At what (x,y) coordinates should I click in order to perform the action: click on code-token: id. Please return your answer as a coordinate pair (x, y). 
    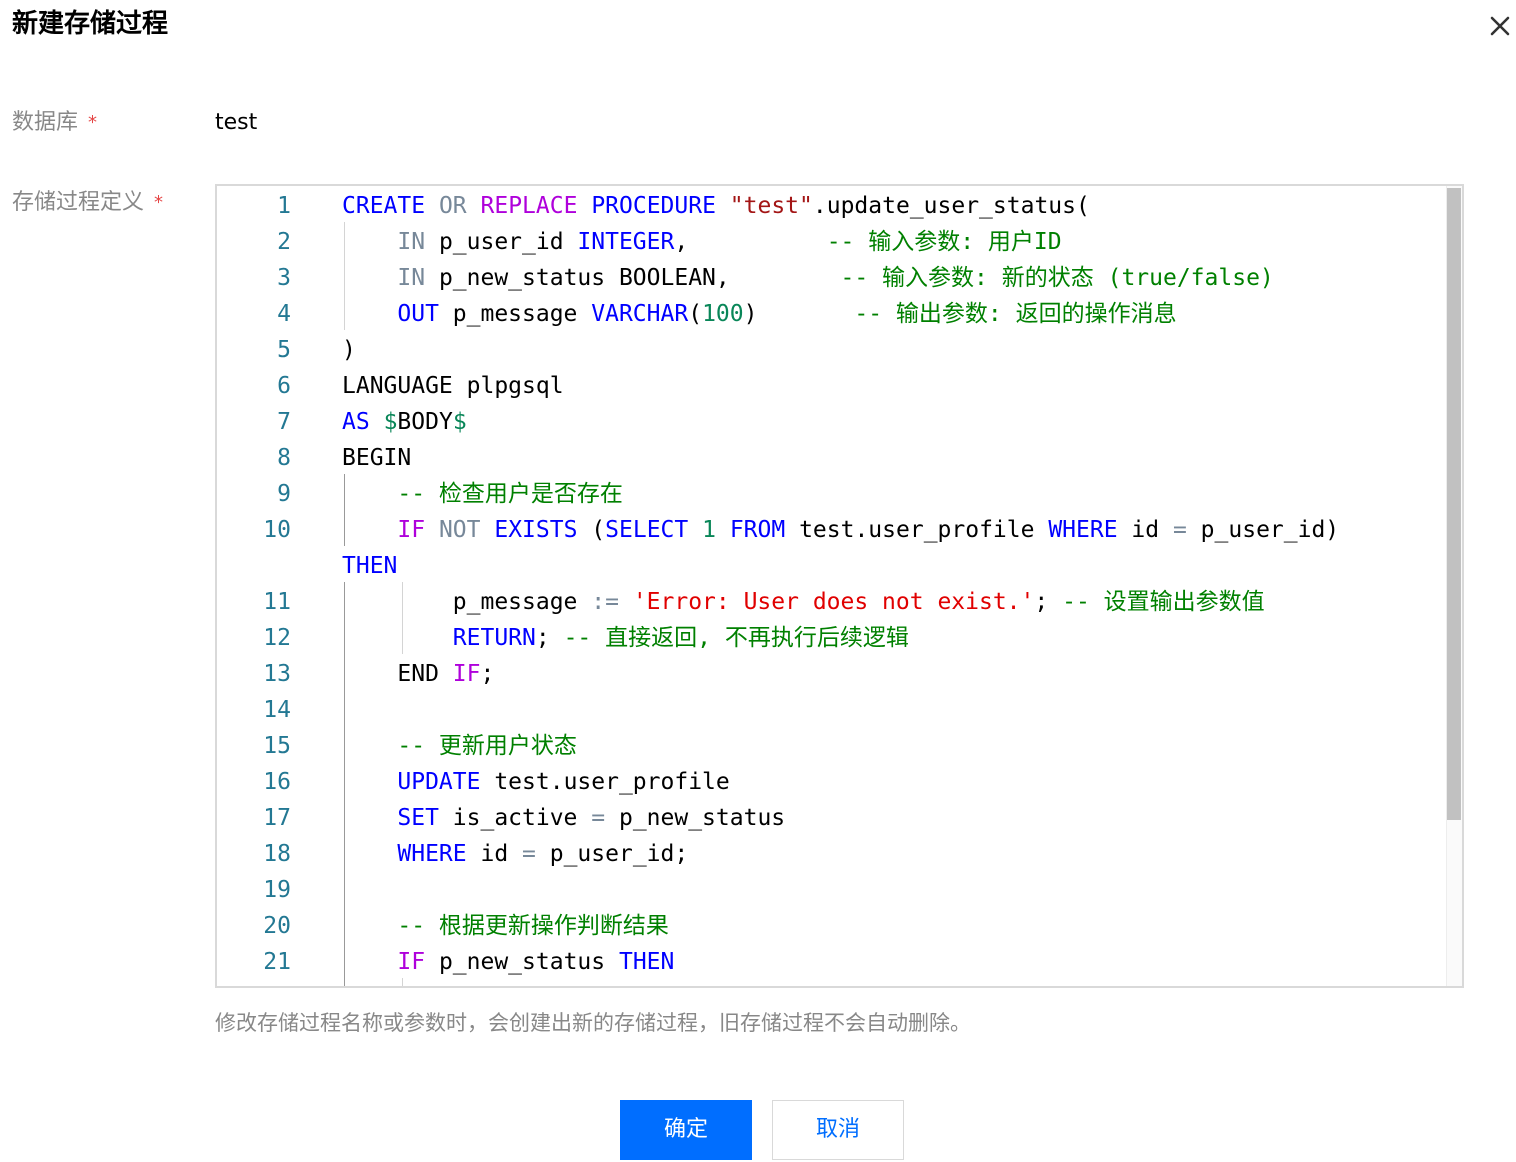
    Looking at the image, I should click on (1145, 530).